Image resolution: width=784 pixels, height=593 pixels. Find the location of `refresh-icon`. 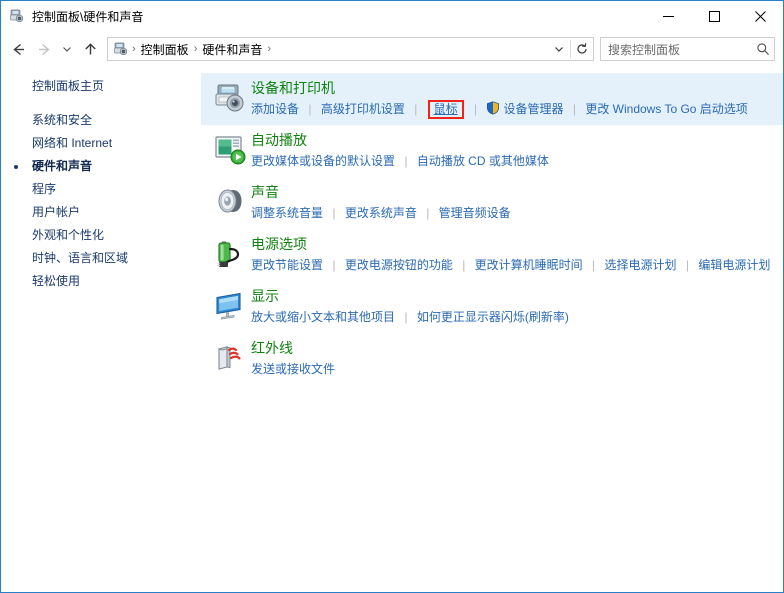

refresh-icon is located at coordinates (582, 49).